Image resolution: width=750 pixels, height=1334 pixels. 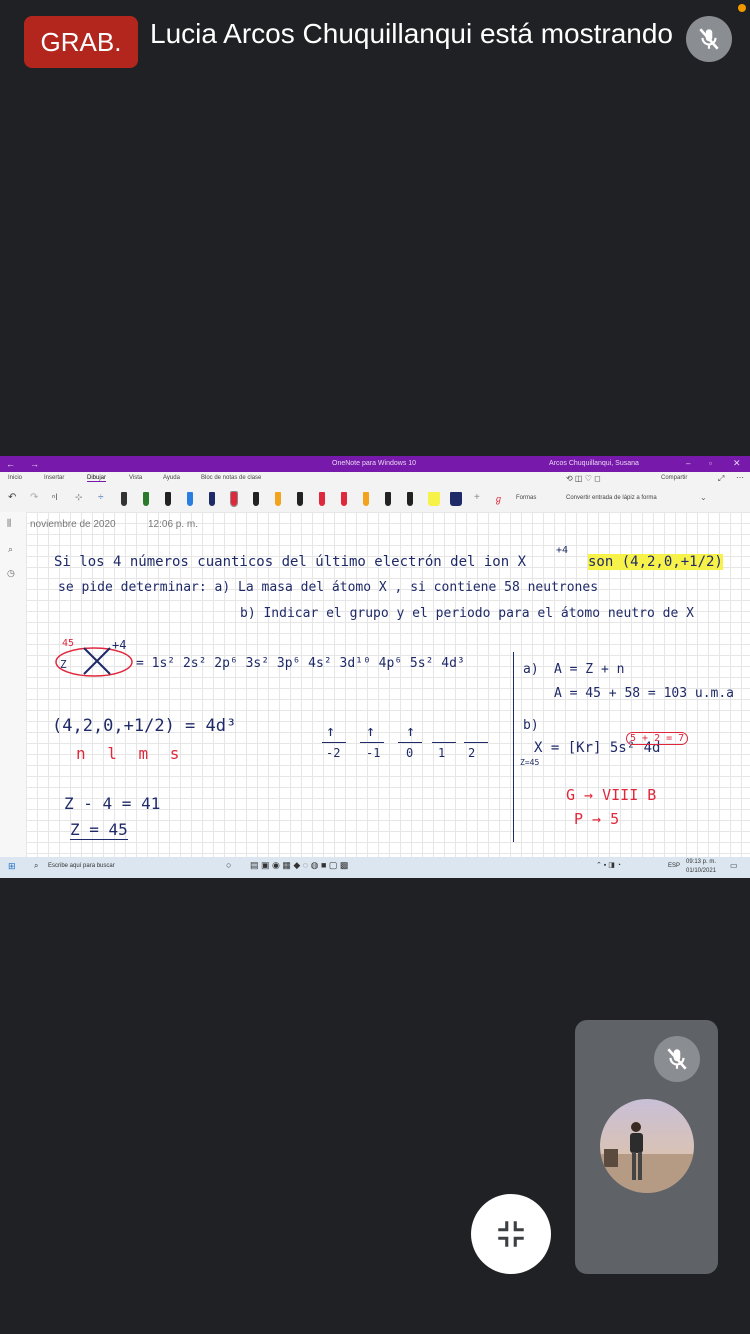 I want to click on recording-badge: GRAB., so click(x=81, y=42).